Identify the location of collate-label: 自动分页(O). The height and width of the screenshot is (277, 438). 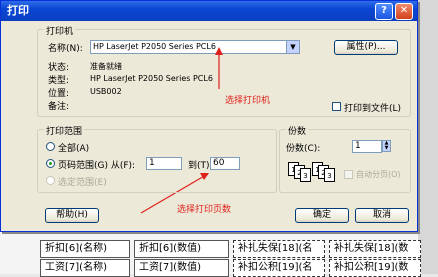
(378, 174).